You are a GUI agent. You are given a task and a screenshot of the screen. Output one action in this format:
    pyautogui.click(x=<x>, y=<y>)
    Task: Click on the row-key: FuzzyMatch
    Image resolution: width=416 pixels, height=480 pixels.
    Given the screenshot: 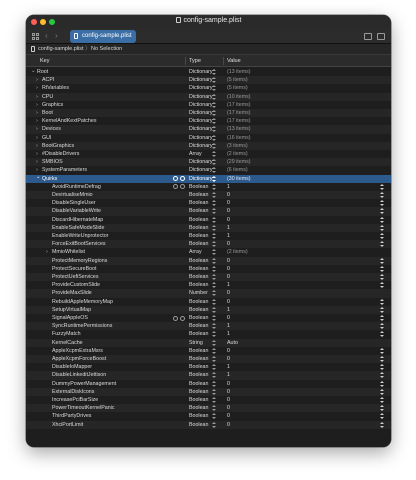 What is the action you would take?
    pyautogui.click(x=66, y=334)
    